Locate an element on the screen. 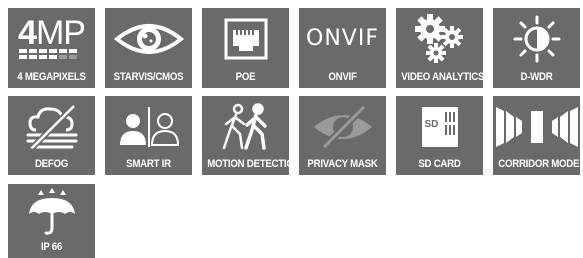 The image size is (583, 258). feature-tile-poe: POE is located at coordinates (245, 48).